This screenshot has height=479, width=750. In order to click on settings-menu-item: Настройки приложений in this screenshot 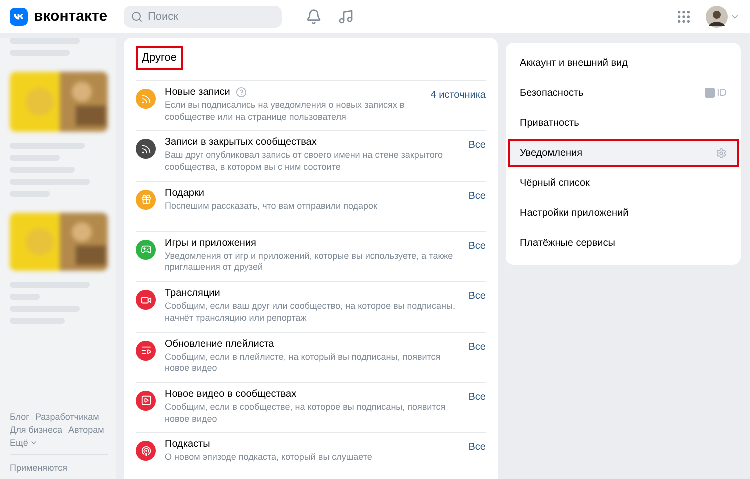, I will do `click(623, 213)`.